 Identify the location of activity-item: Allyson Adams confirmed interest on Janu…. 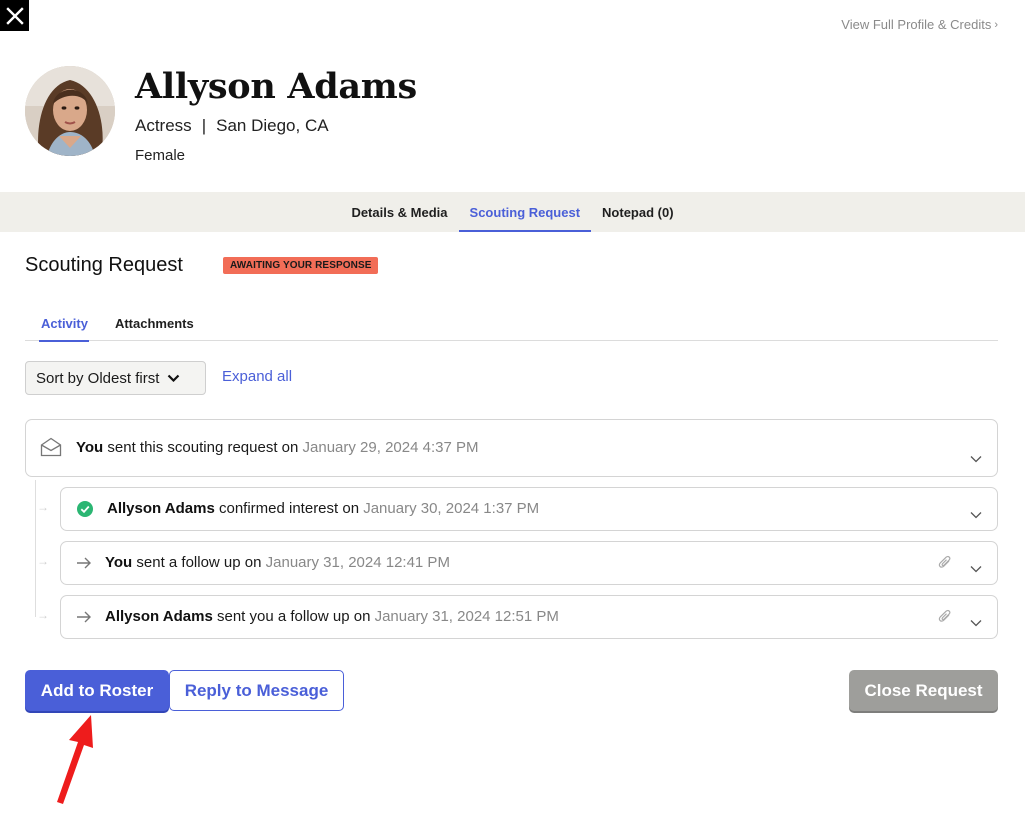
(529, 509).